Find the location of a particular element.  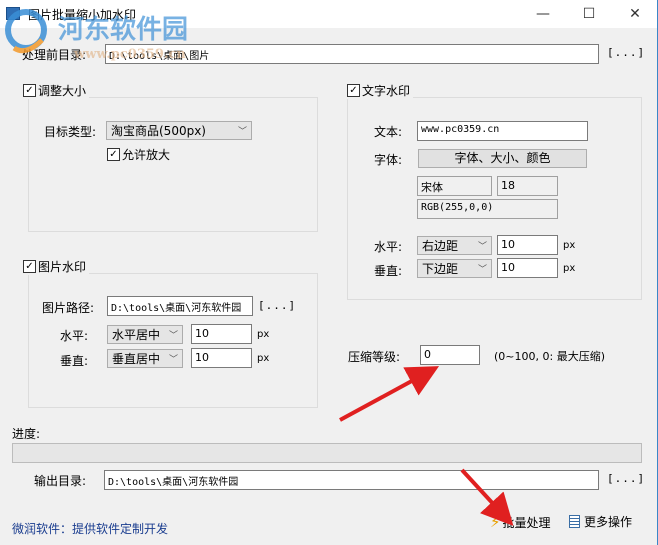

compress-level-input: 0 is located at coordinates (450, 355).